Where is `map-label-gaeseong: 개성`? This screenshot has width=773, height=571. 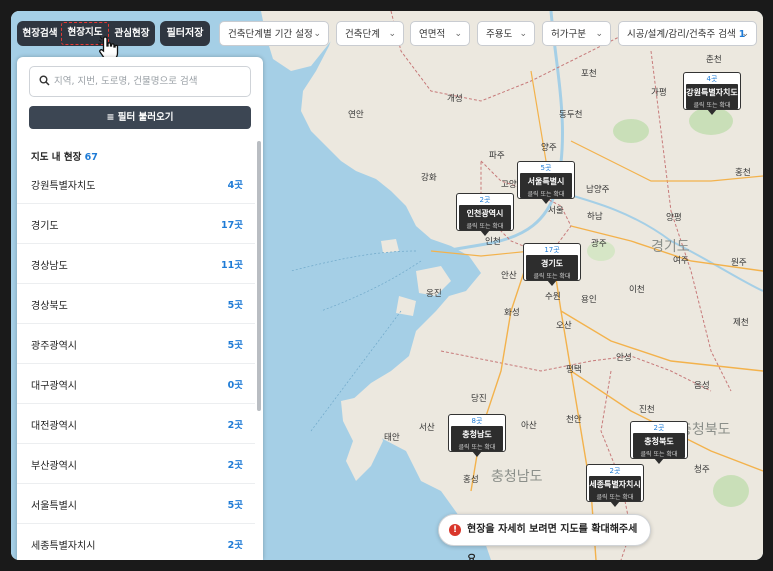 map-label-gaeseong: 개성 is located at coordinates (455, 99).